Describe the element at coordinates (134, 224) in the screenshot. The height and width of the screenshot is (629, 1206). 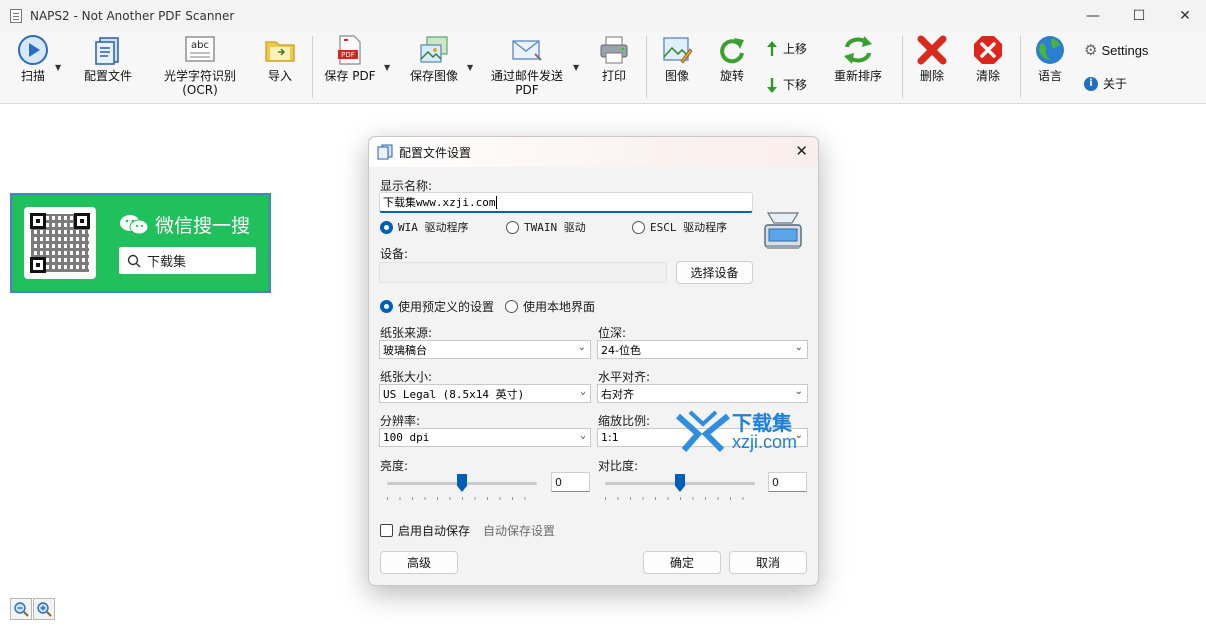
I see `wechat-icon` at that location.